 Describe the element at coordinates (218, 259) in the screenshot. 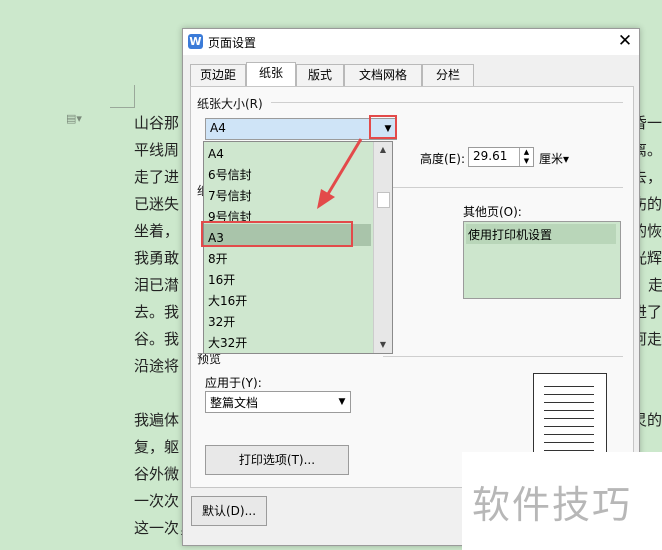

I see `dropdown-item: 8开` at that location.